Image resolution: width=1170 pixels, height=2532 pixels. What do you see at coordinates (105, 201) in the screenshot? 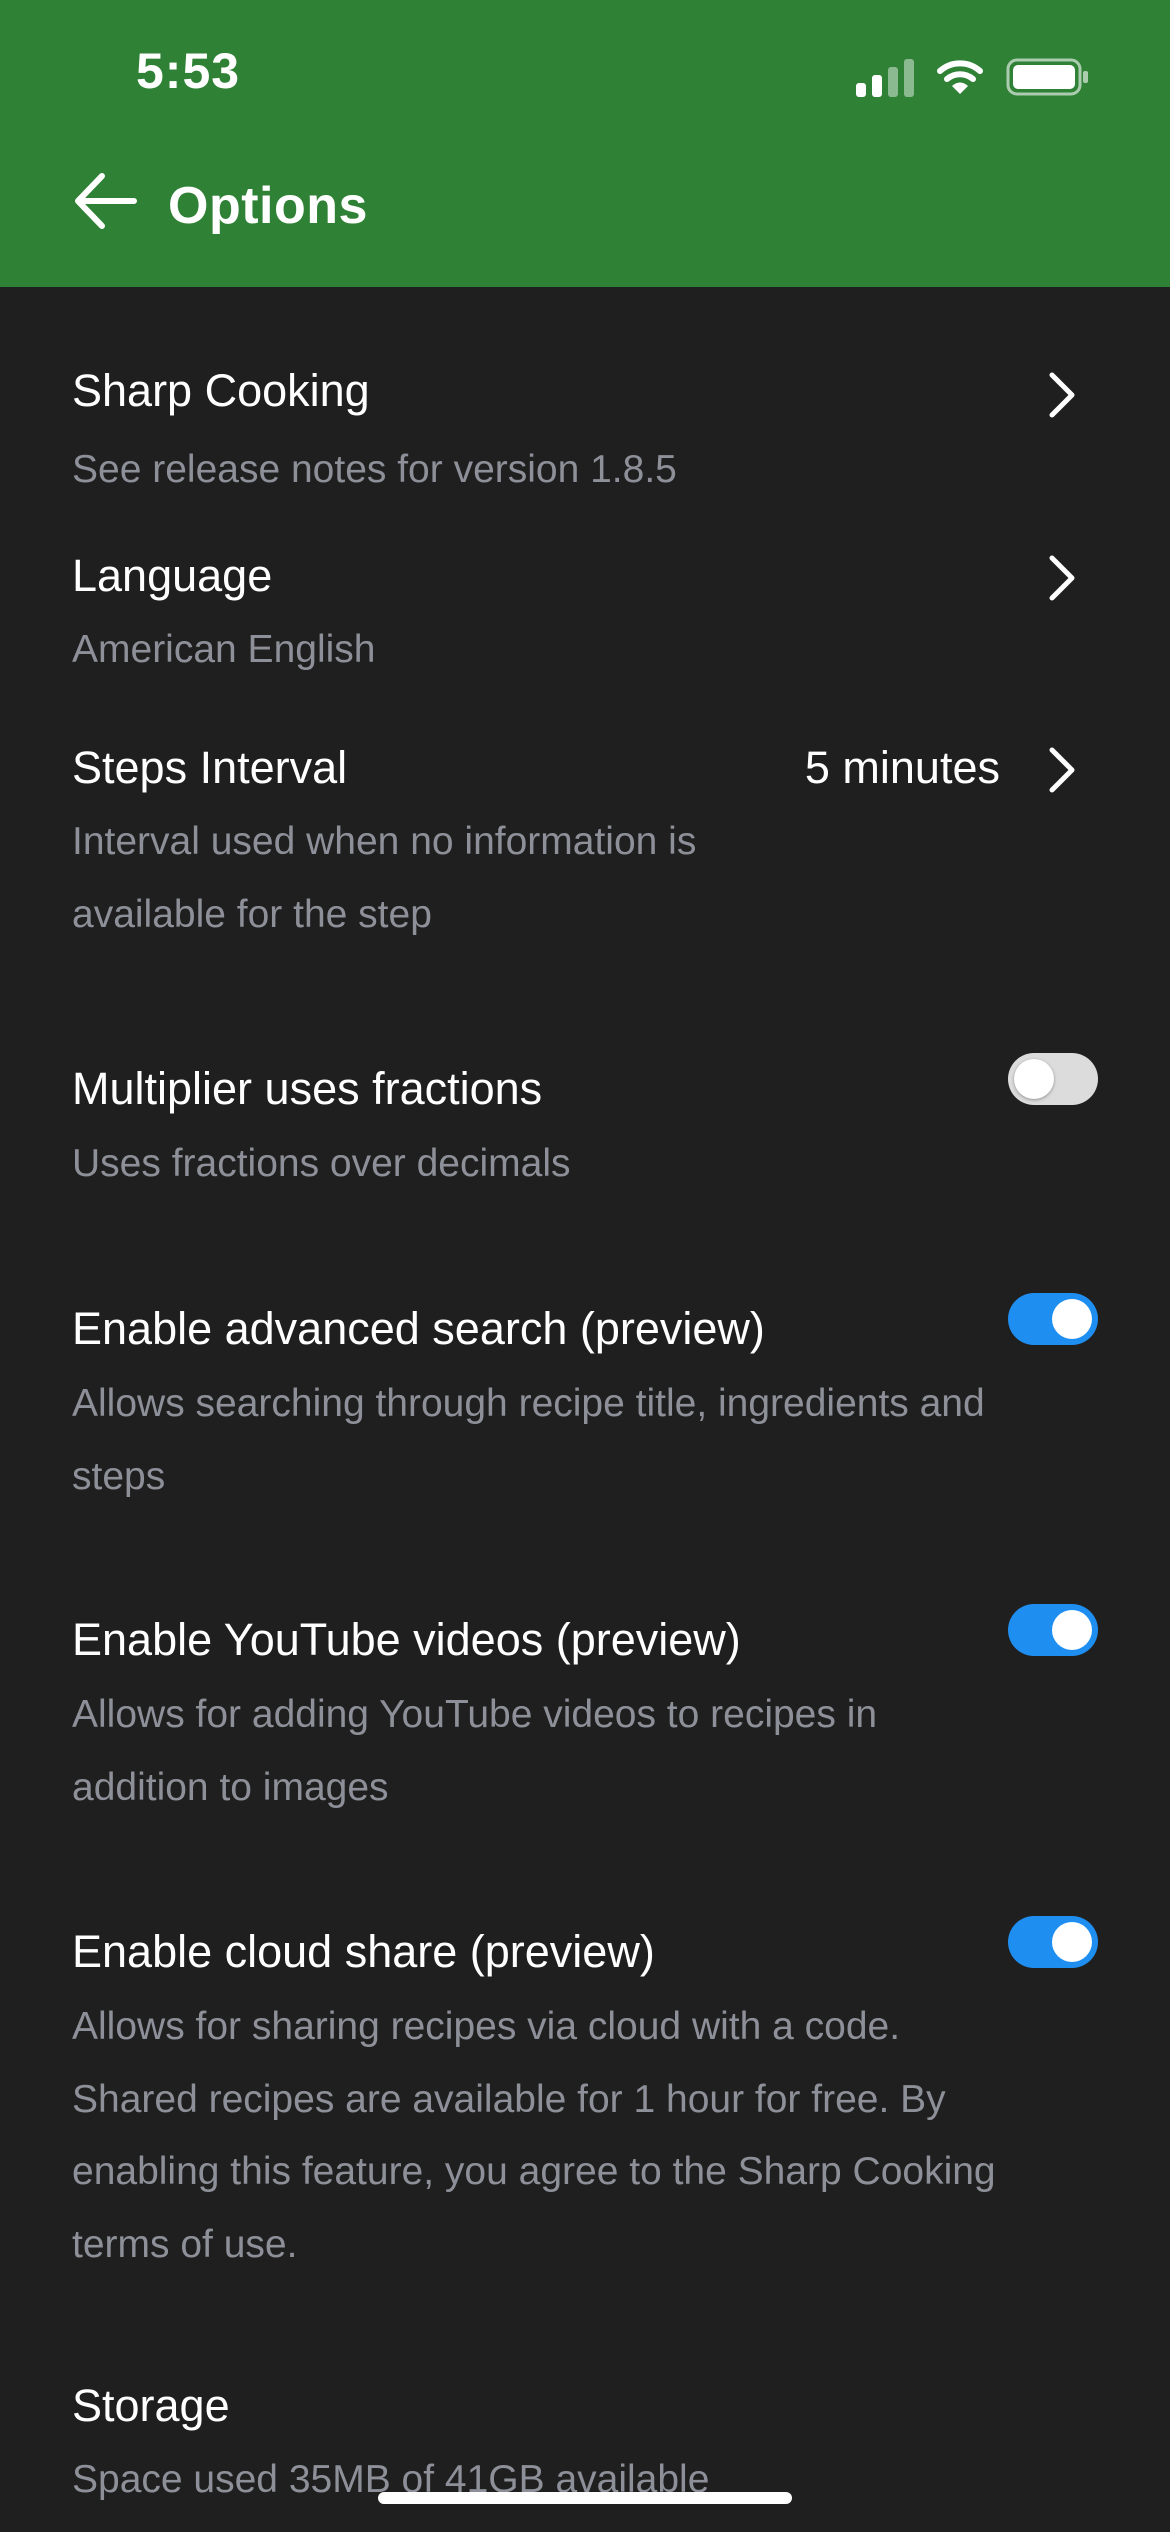
I see `back-arrow-icon` at bounding box center [105, 201].